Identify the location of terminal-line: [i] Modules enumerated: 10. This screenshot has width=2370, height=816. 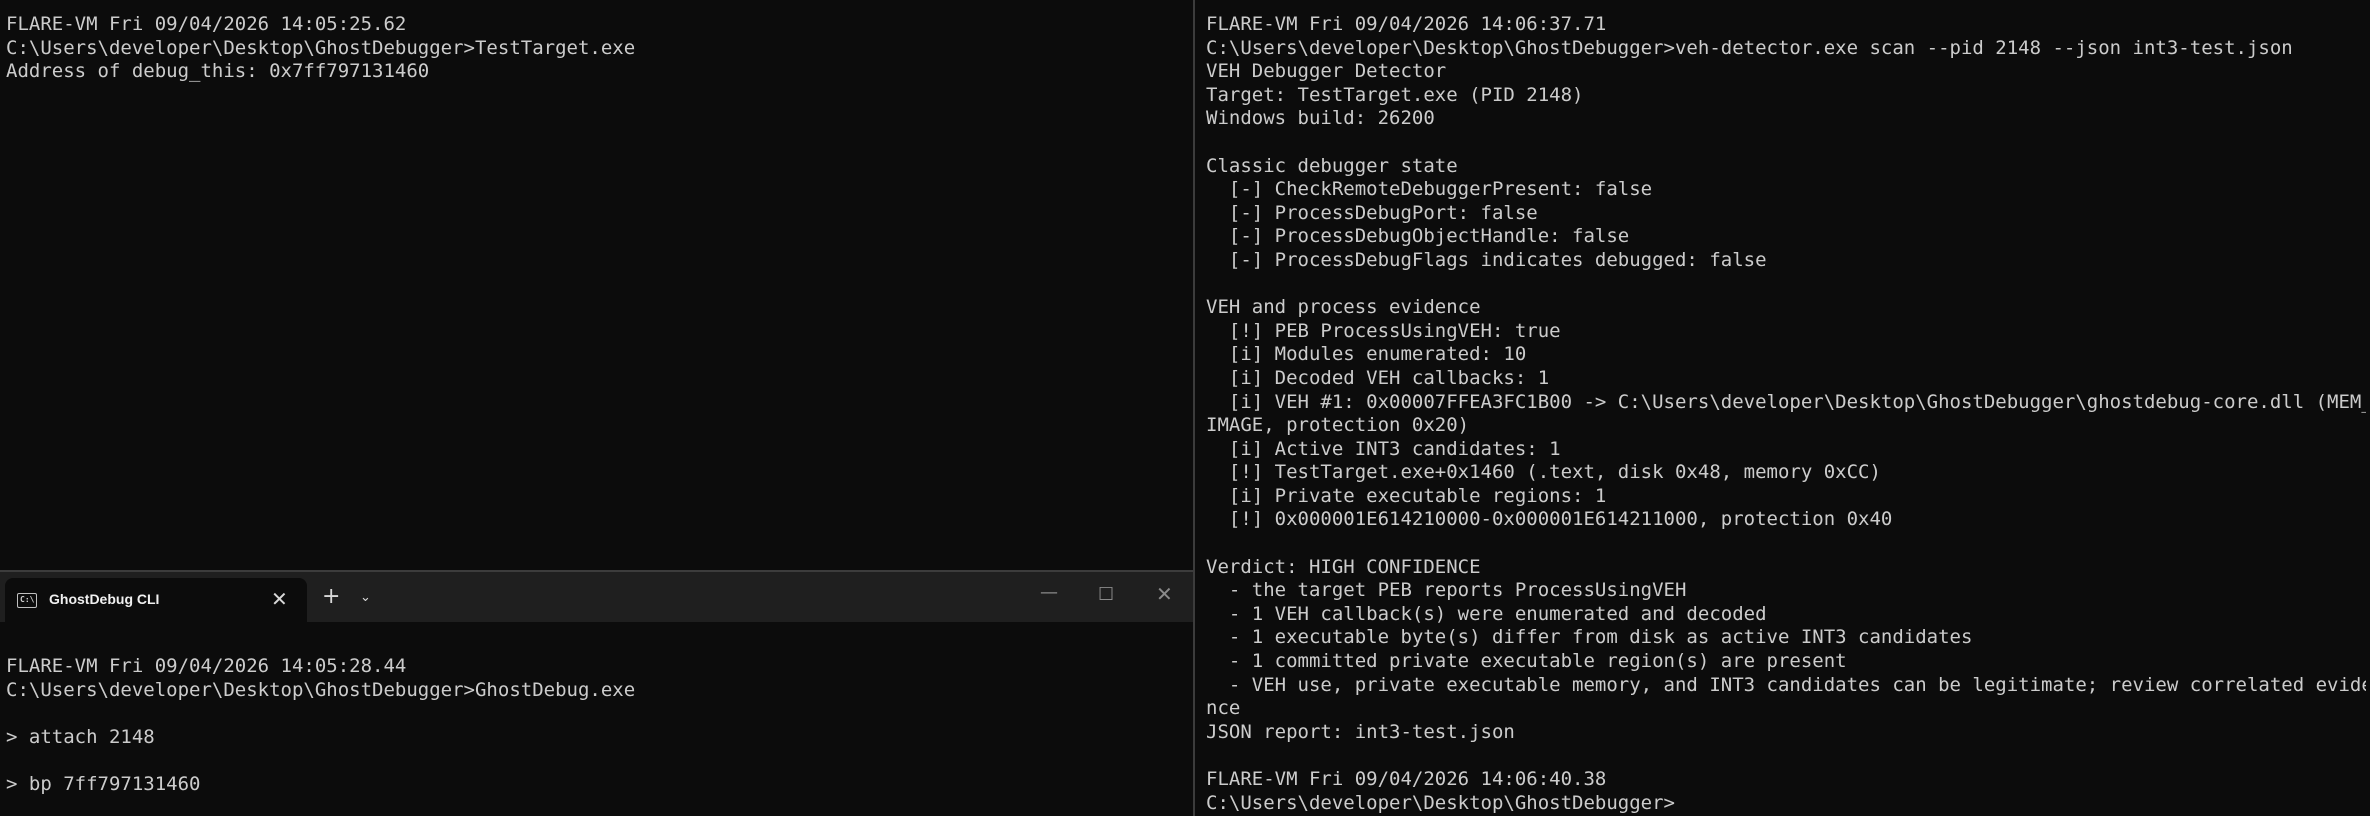
(1366, 354).